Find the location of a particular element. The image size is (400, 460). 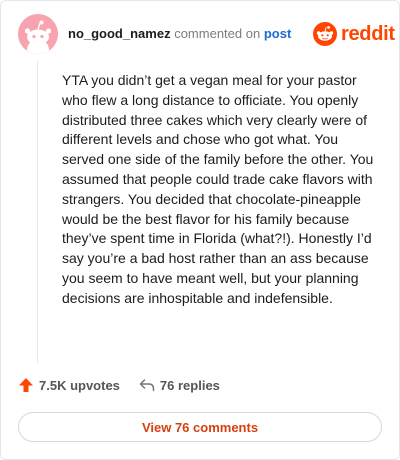

reddit-logo-icon is located at coordinates (325, 34).